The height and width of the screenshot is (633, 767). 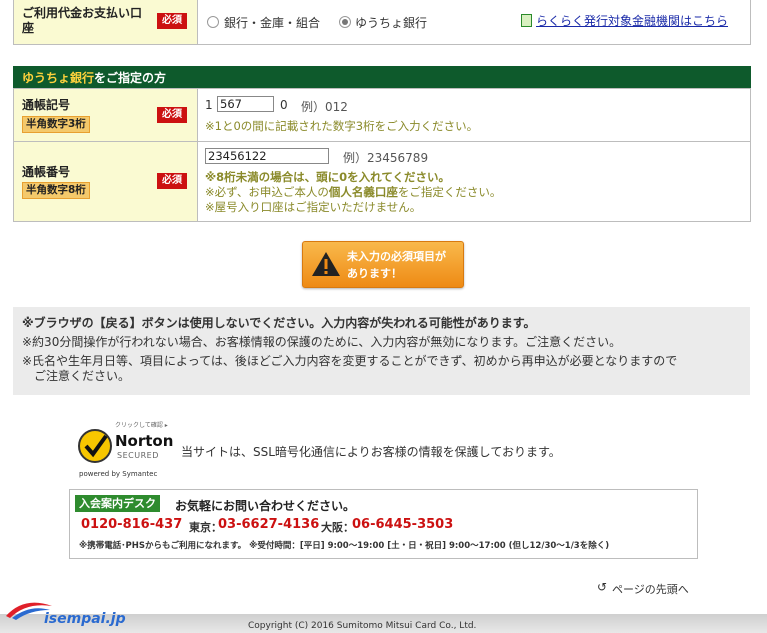 I want to click on number-note-2: ※必ず、お申込ご本人の個人名義口座をご指定ください。, so click(x=353, y=192).